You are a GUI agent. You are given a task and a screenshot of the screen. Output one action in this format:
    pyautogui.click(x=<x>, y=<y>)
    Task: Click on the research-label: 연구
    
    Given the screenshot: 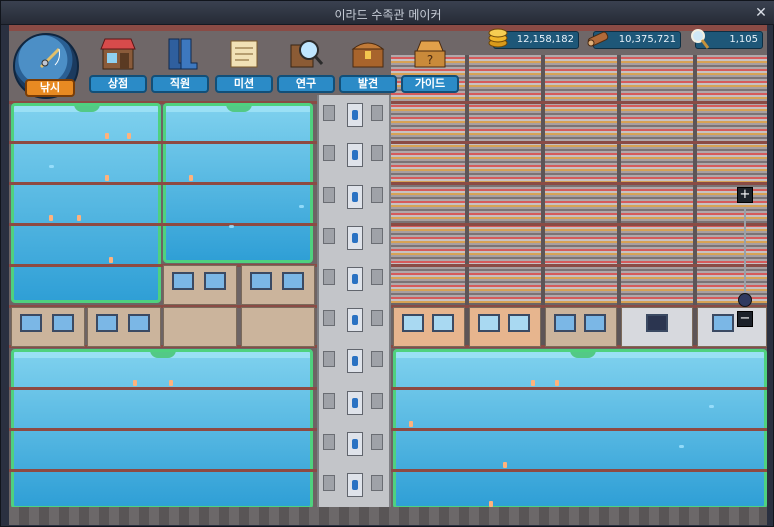 What is the action you would take?
    pyautogui.click(x=306, y=84)
    